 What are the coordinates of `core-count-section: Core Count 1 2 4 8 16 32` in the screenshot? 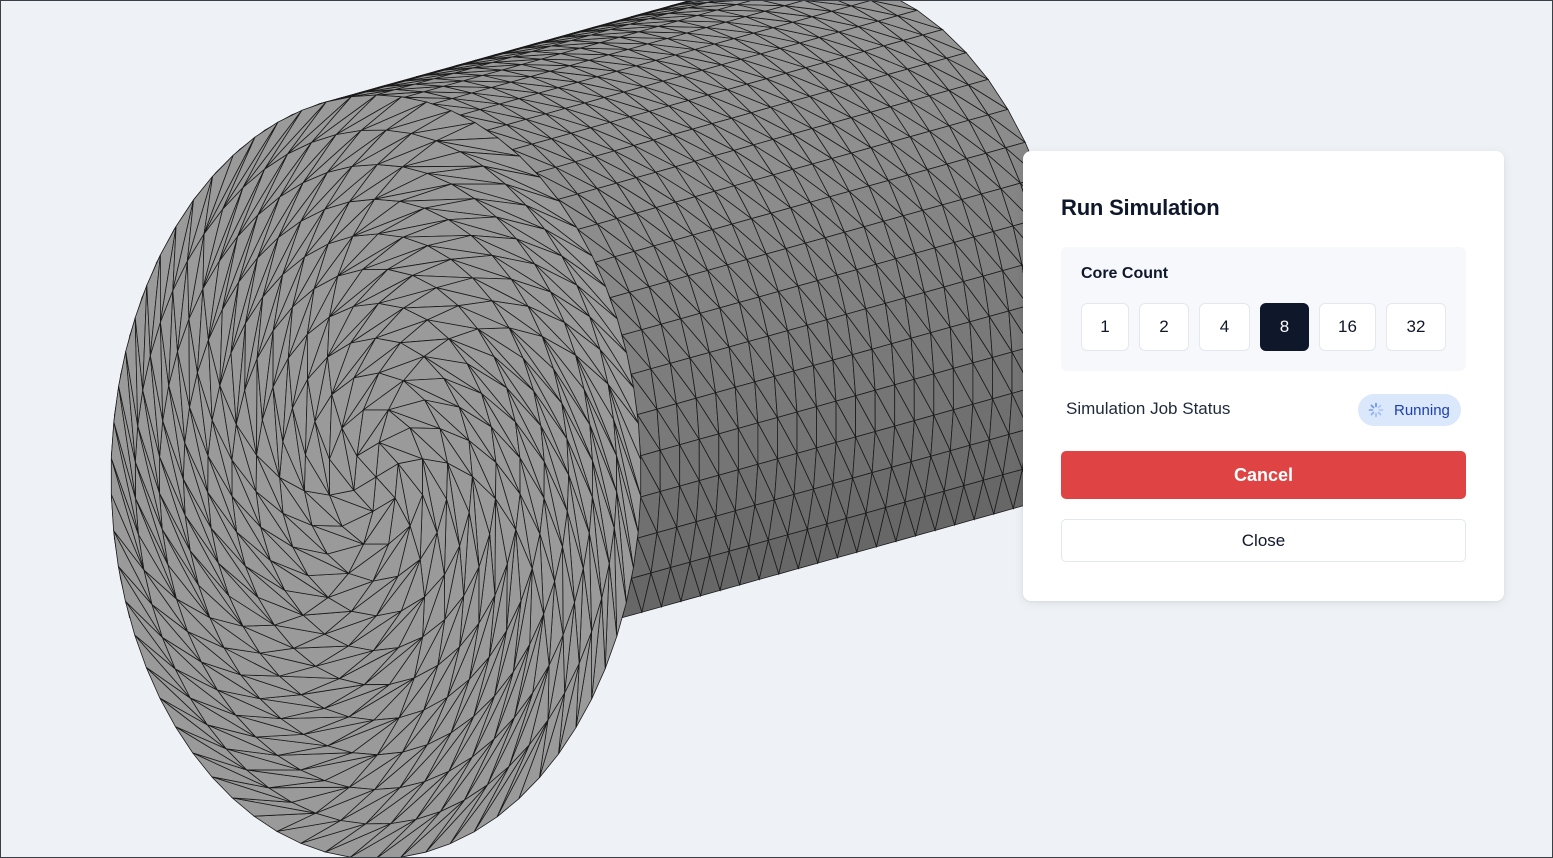 It's located at (1263, 309).